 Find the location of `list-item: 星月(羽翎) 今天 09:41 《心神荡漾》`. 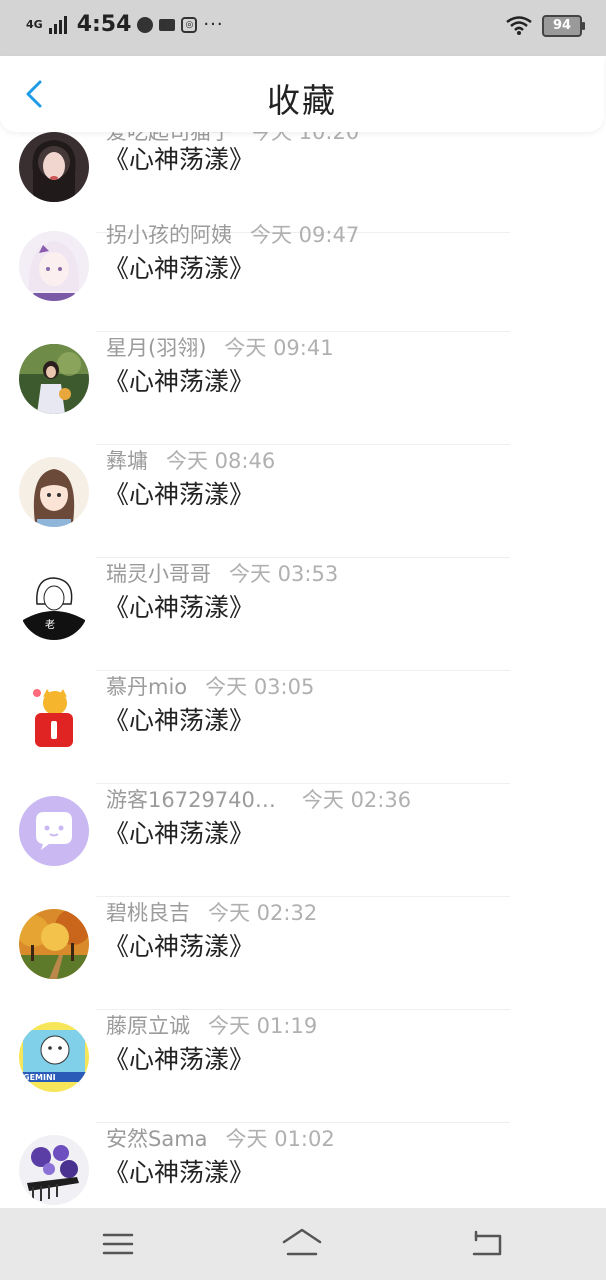

list-item: 星月(羽翎) 今天 09:41 《心神荡漾》 is located at coordinates (303, 388).